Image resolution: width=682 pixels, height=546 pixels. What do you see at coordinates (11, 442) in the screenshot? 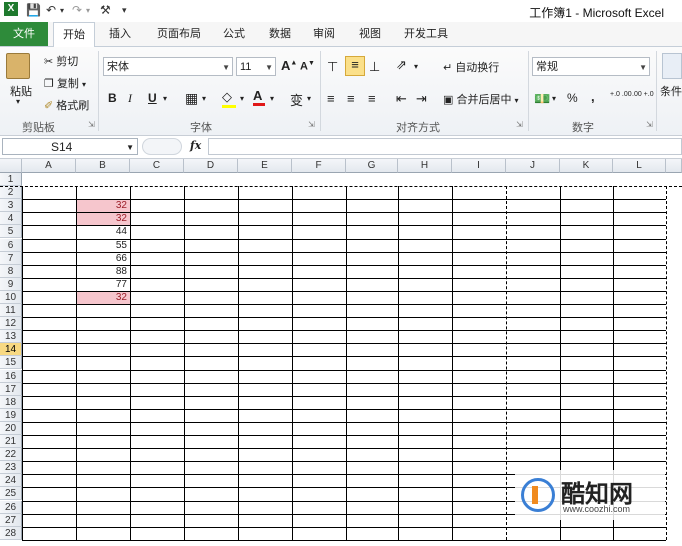
I see `row-header-21: 21` at bounding box center [11, 442].